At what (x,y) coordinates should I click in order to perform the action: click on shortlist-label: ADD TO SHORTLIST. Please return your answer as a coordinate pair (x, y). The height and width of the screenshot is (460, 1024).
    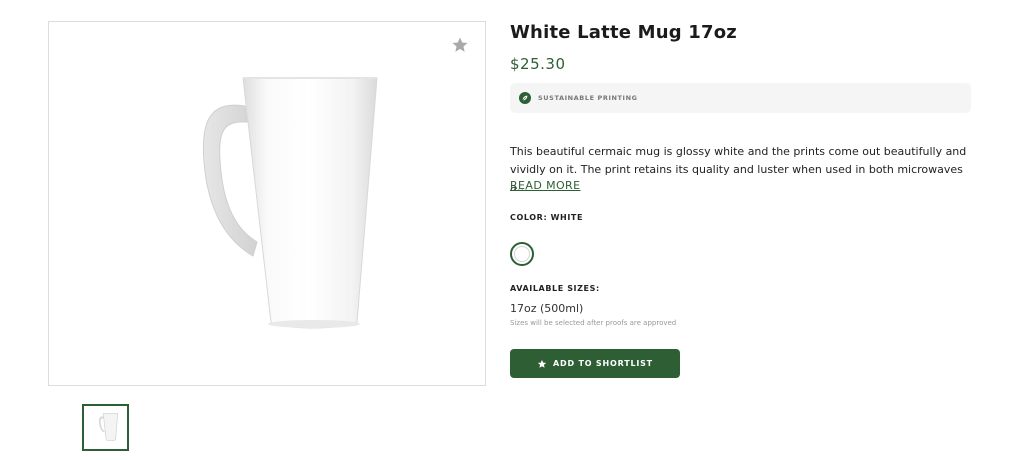
    Looking at the image, I should click on (603, 363).